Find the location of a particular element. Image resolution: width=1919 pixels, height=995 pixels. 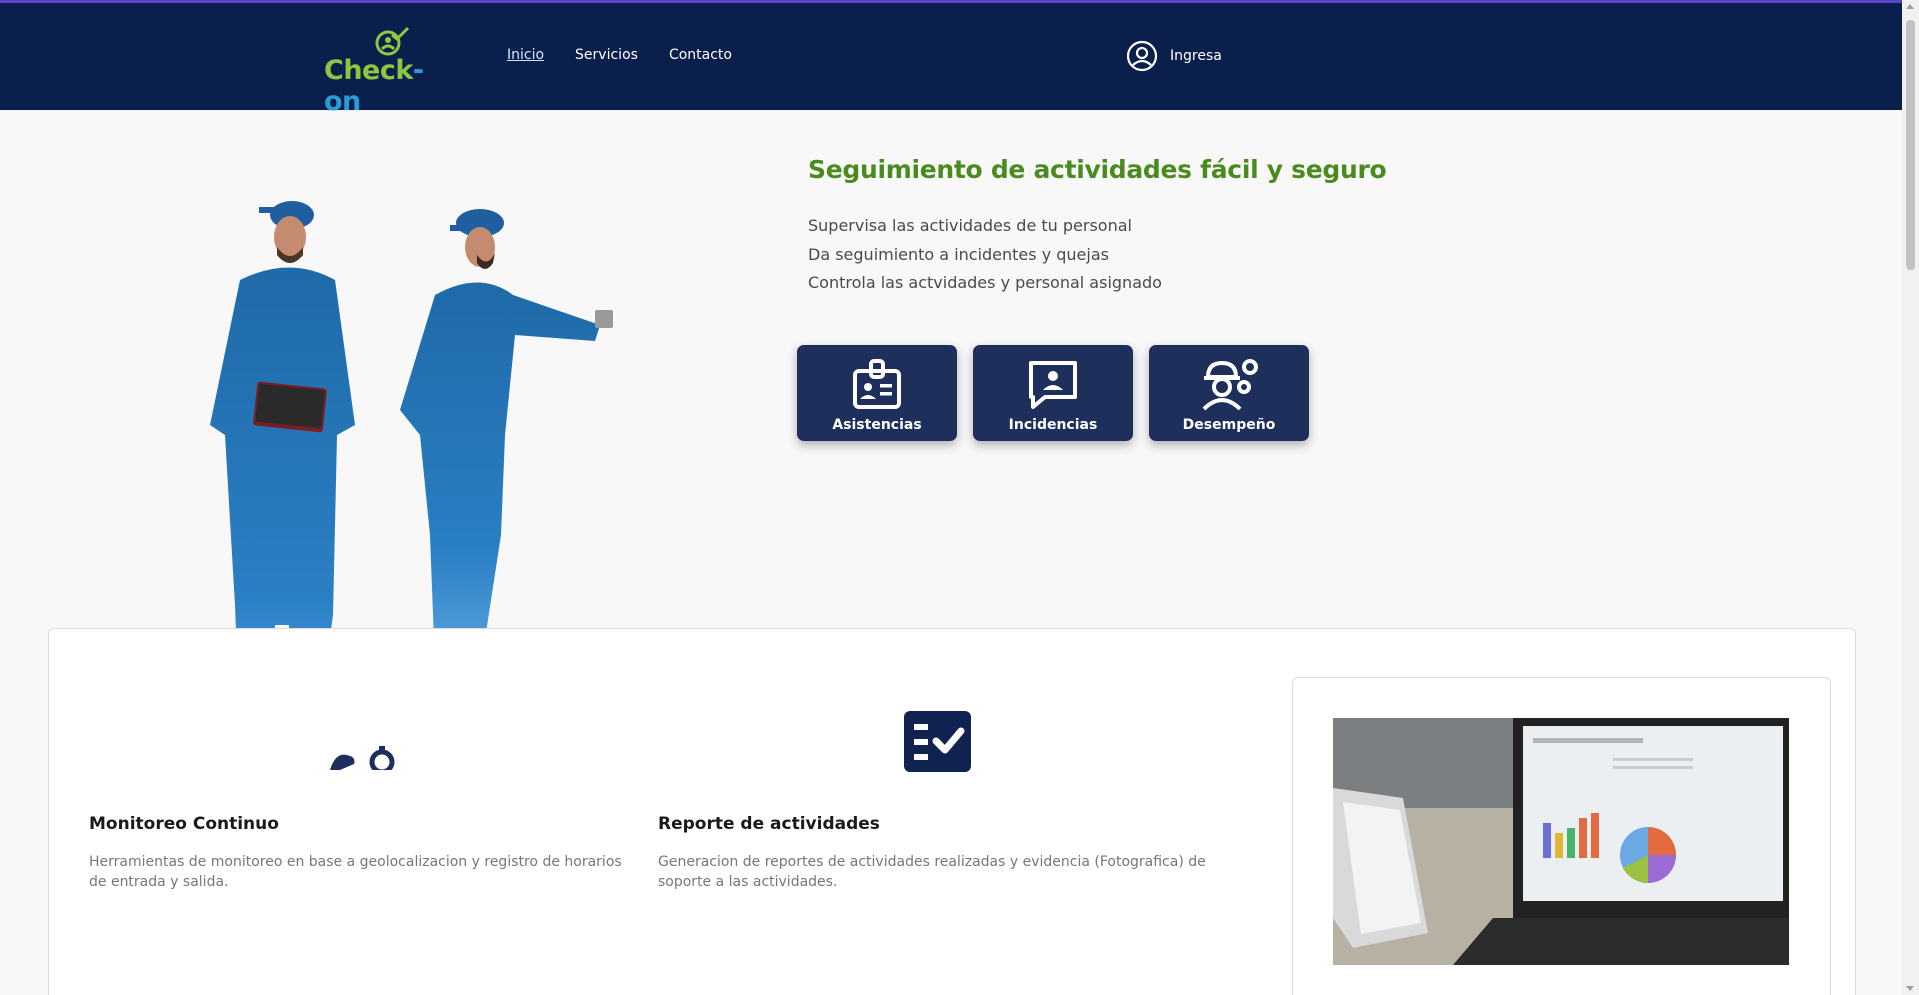

worker-gears-icon is located at coordinates (1230, 385).